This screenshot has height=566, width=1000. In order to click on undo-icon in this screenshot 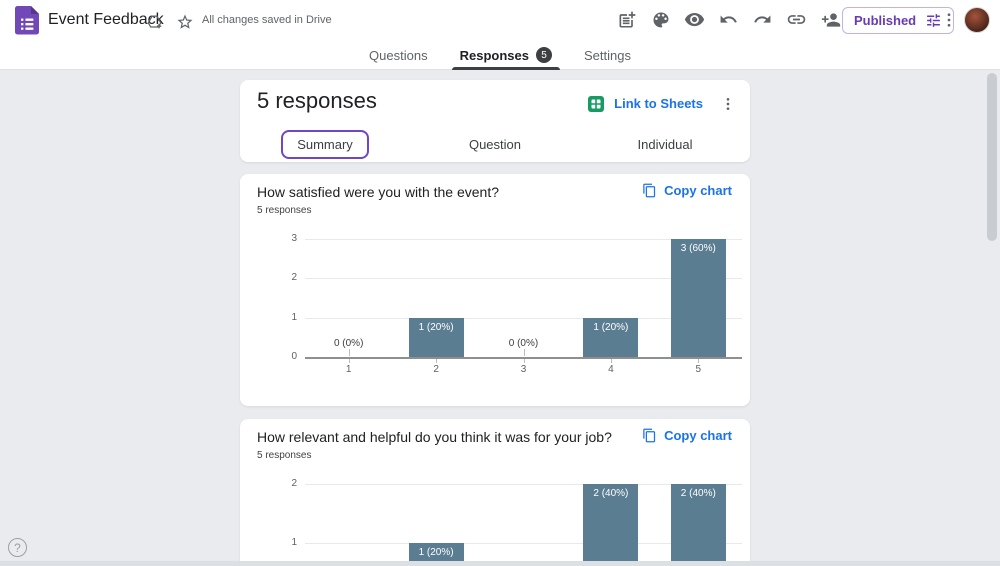, I will do `click(728, 19)`.